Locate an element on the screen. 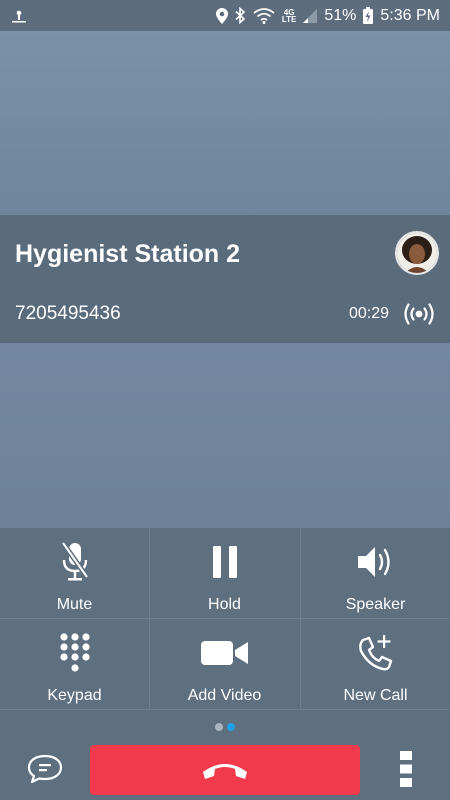 The image size is (450, 800). page-dot-2-active is located at coordinates (231, 727).